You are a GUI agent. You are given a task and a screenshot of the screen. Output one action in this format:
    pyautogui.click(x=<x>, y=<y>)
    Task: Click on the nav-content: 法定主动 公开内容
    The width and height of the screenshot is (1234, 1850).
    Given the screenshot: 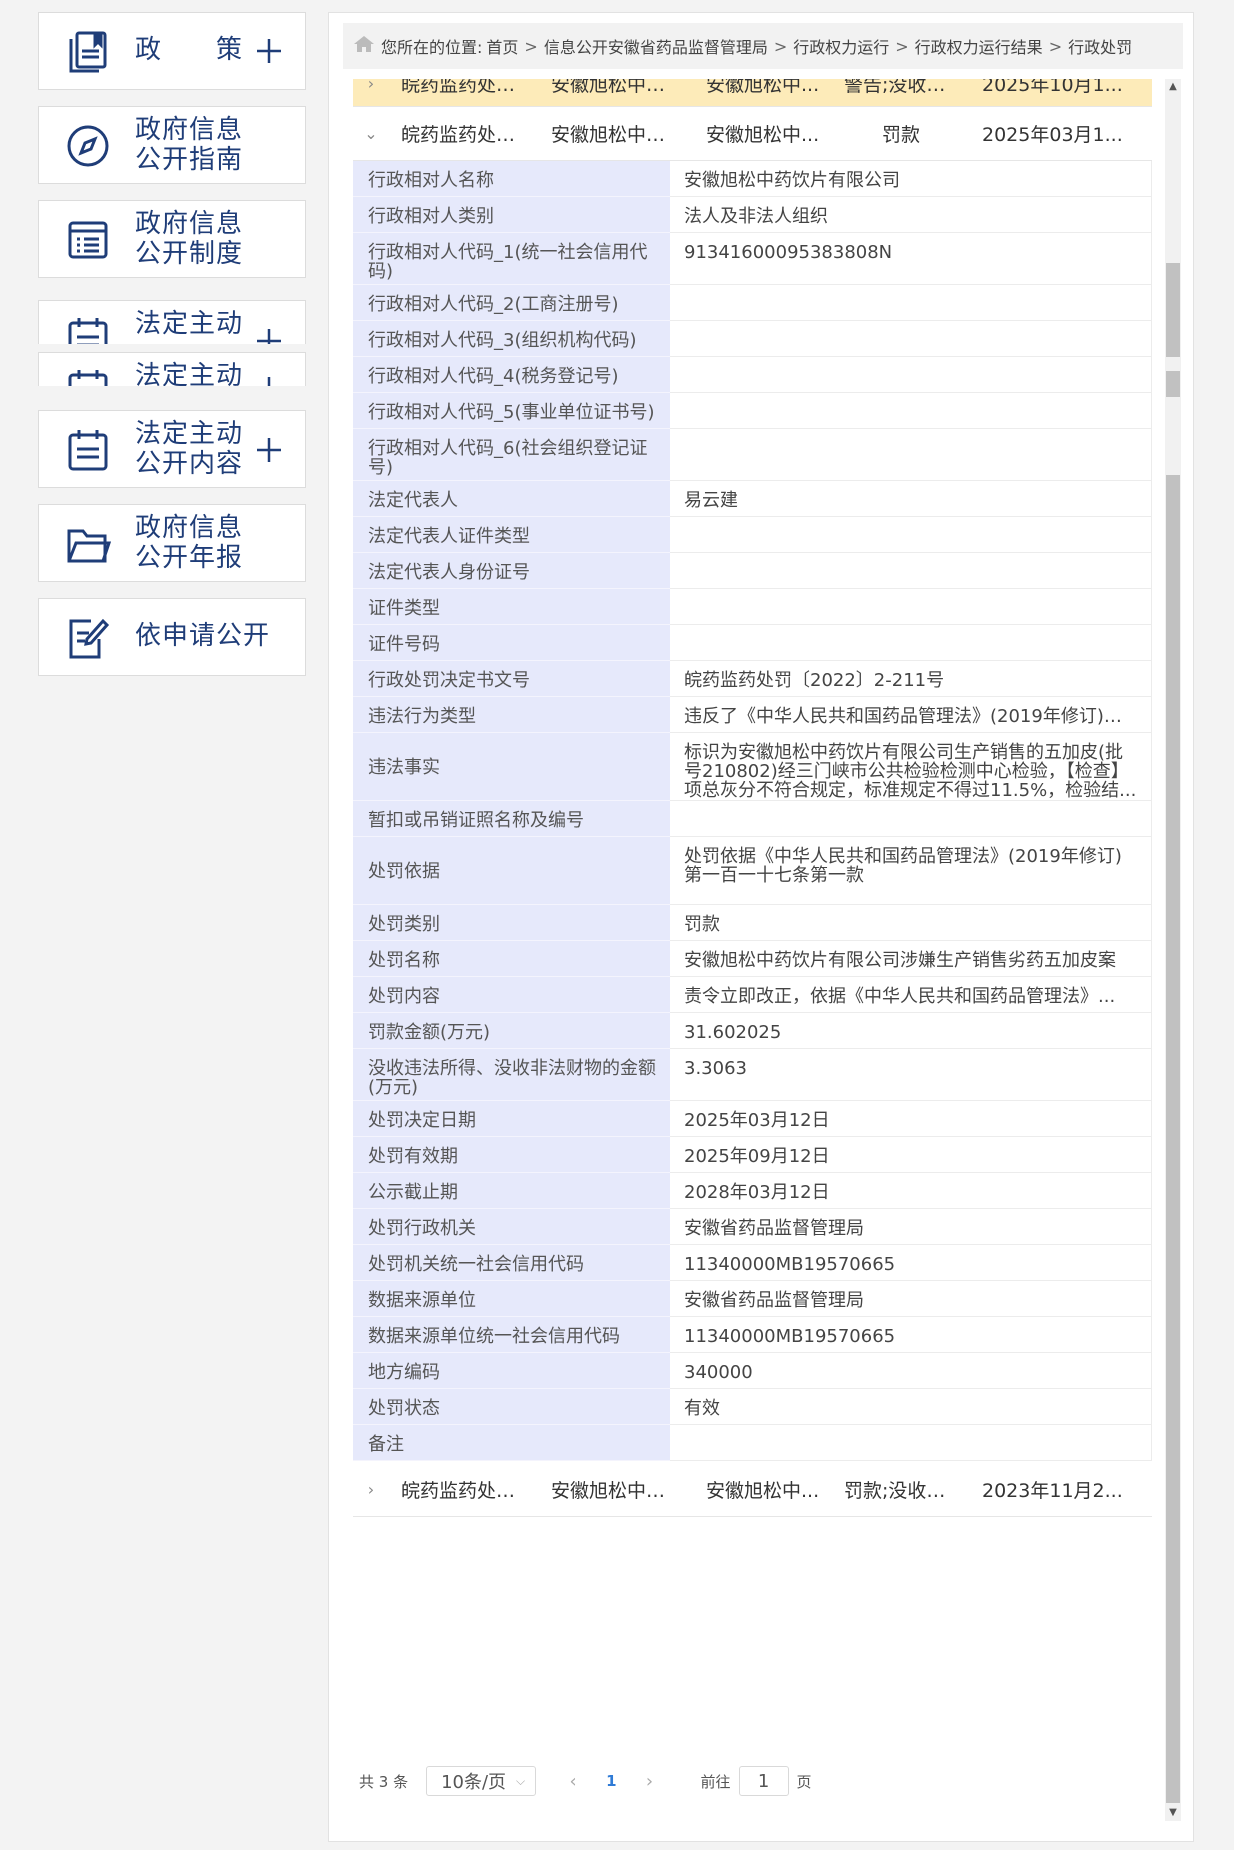 What is the action you would take?
    pyautogui.click(x=172, y=449)
    